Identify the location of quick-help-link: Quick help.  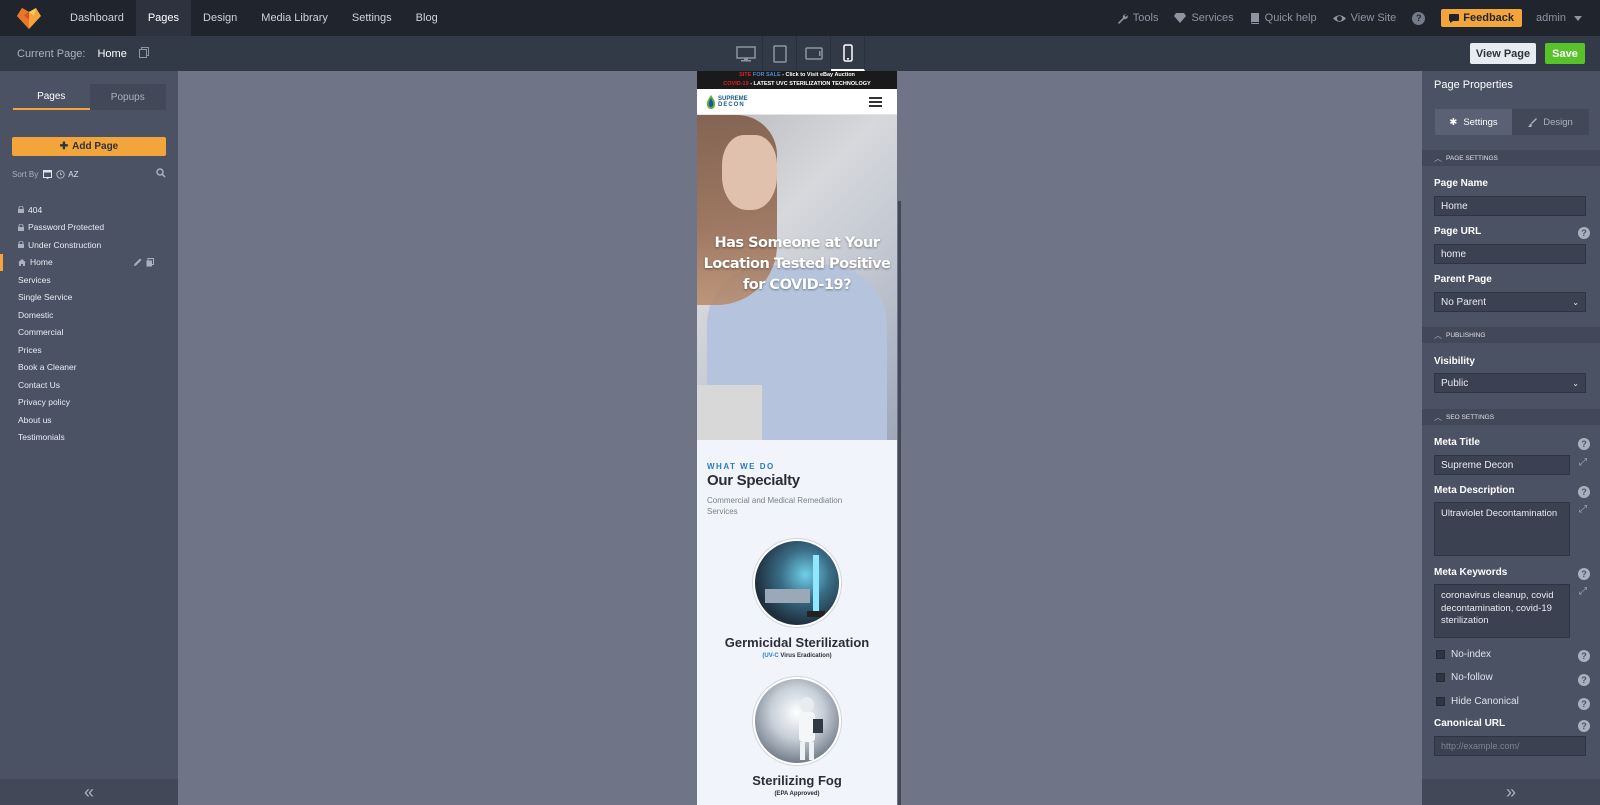
(1283, 18).